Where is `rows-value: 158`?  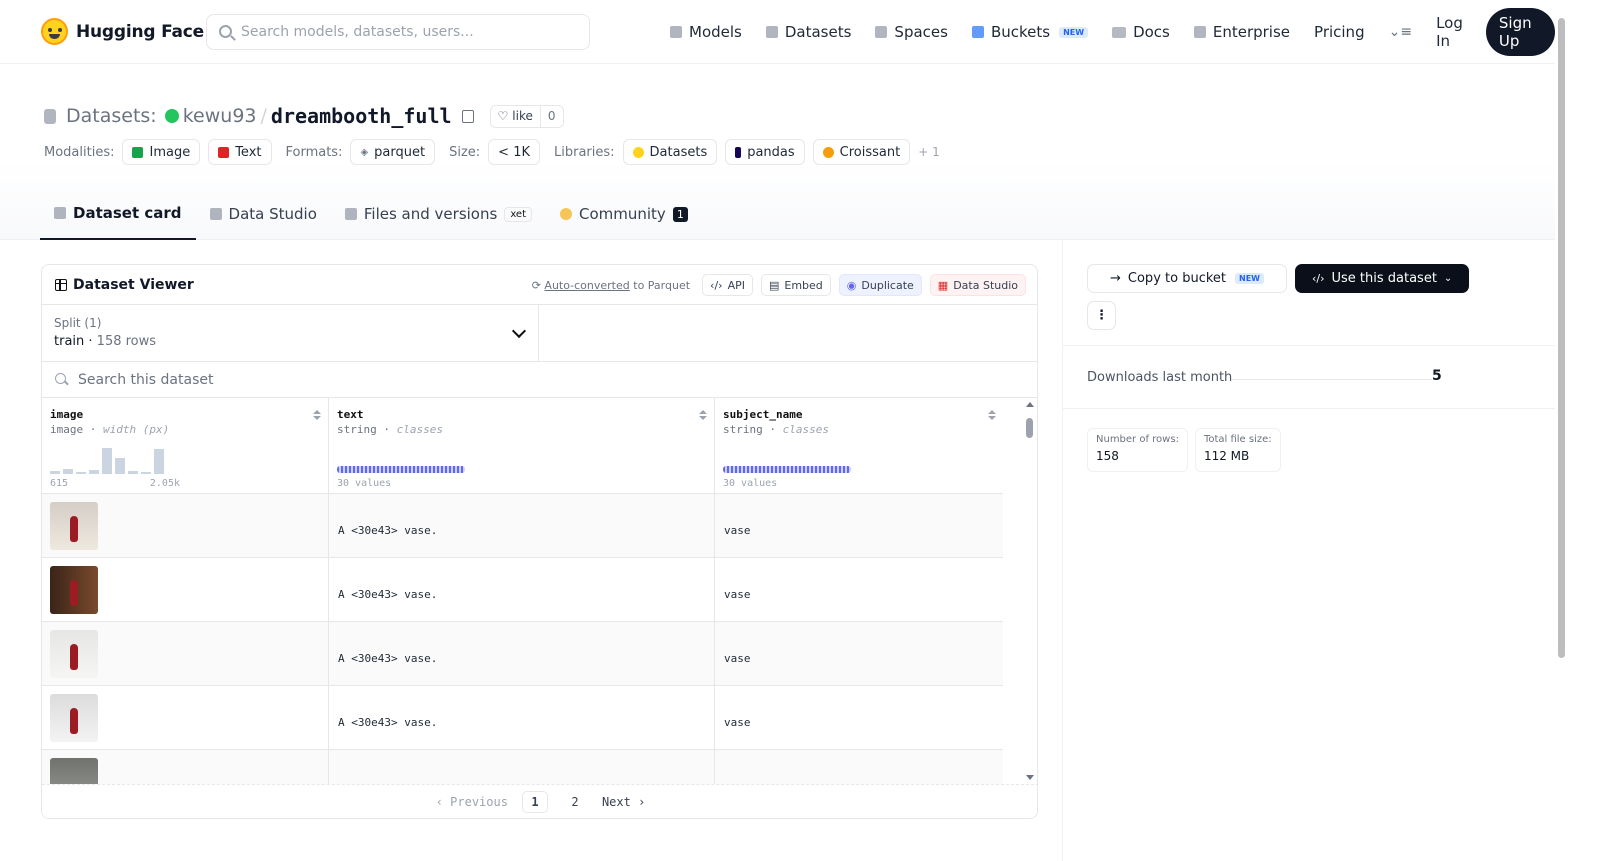
rows-value: 158 is located at coordinates (1107, 456).